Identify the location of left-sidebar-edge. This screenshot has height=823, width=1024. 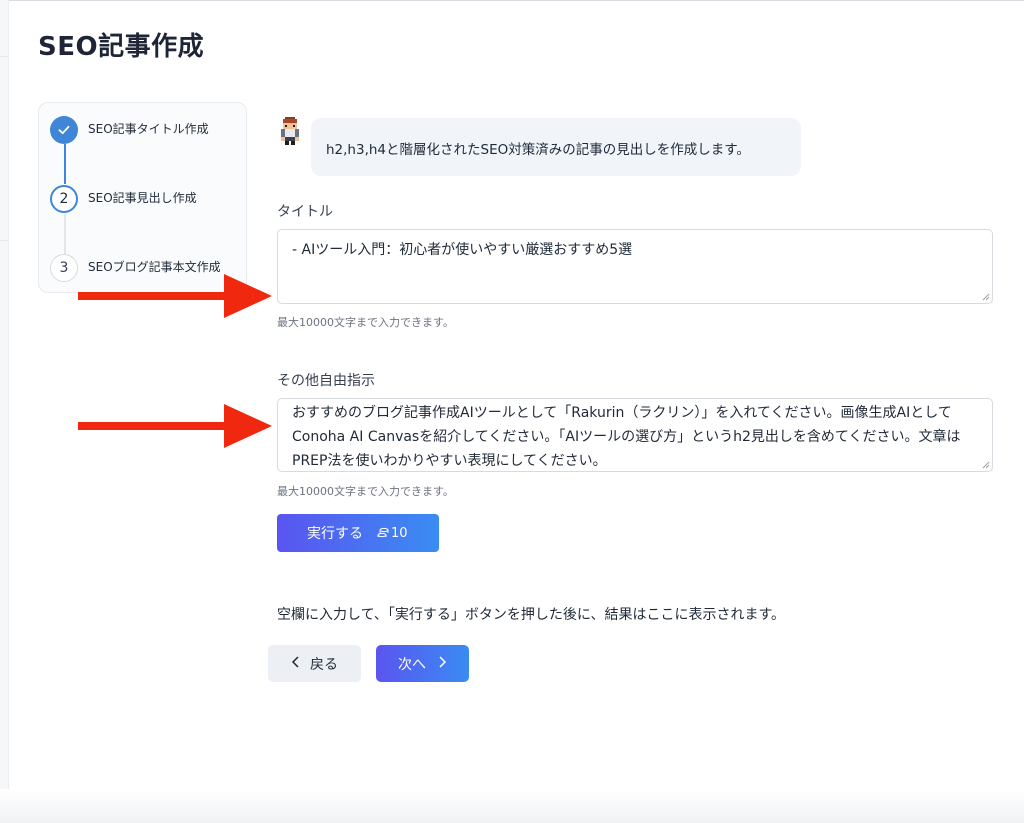
(4, 411).